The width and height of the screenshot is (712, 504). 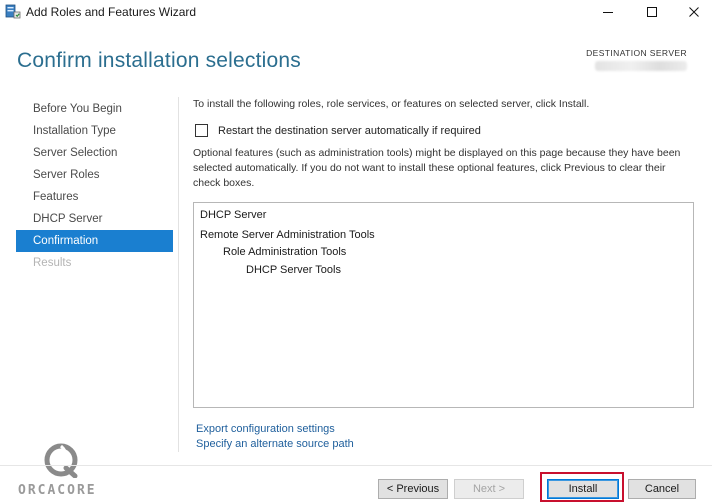 What do you see at coordinates (636, 53) in the screenshot?
I see `destination-server-label: DESTINATION SERVER` at bounding box center [636, 53].